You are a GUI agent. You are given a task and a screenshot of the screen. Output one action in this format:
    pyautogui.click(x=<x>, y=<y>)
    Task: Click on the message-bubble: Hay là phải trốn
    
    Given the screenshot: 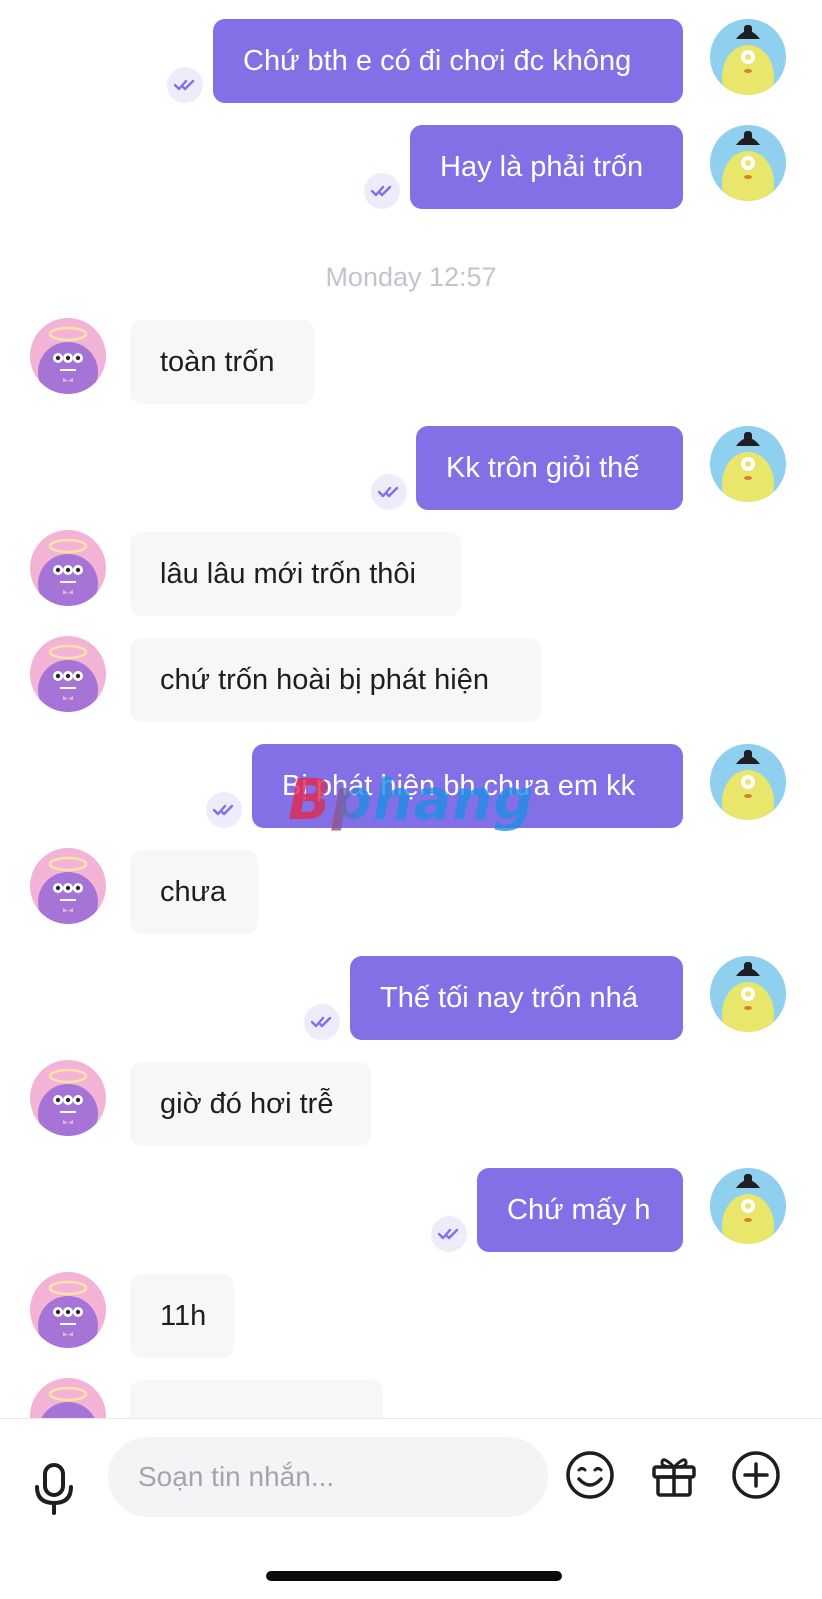 What is the action you would take?
    pyautogui.click(x=546, y=167)
    